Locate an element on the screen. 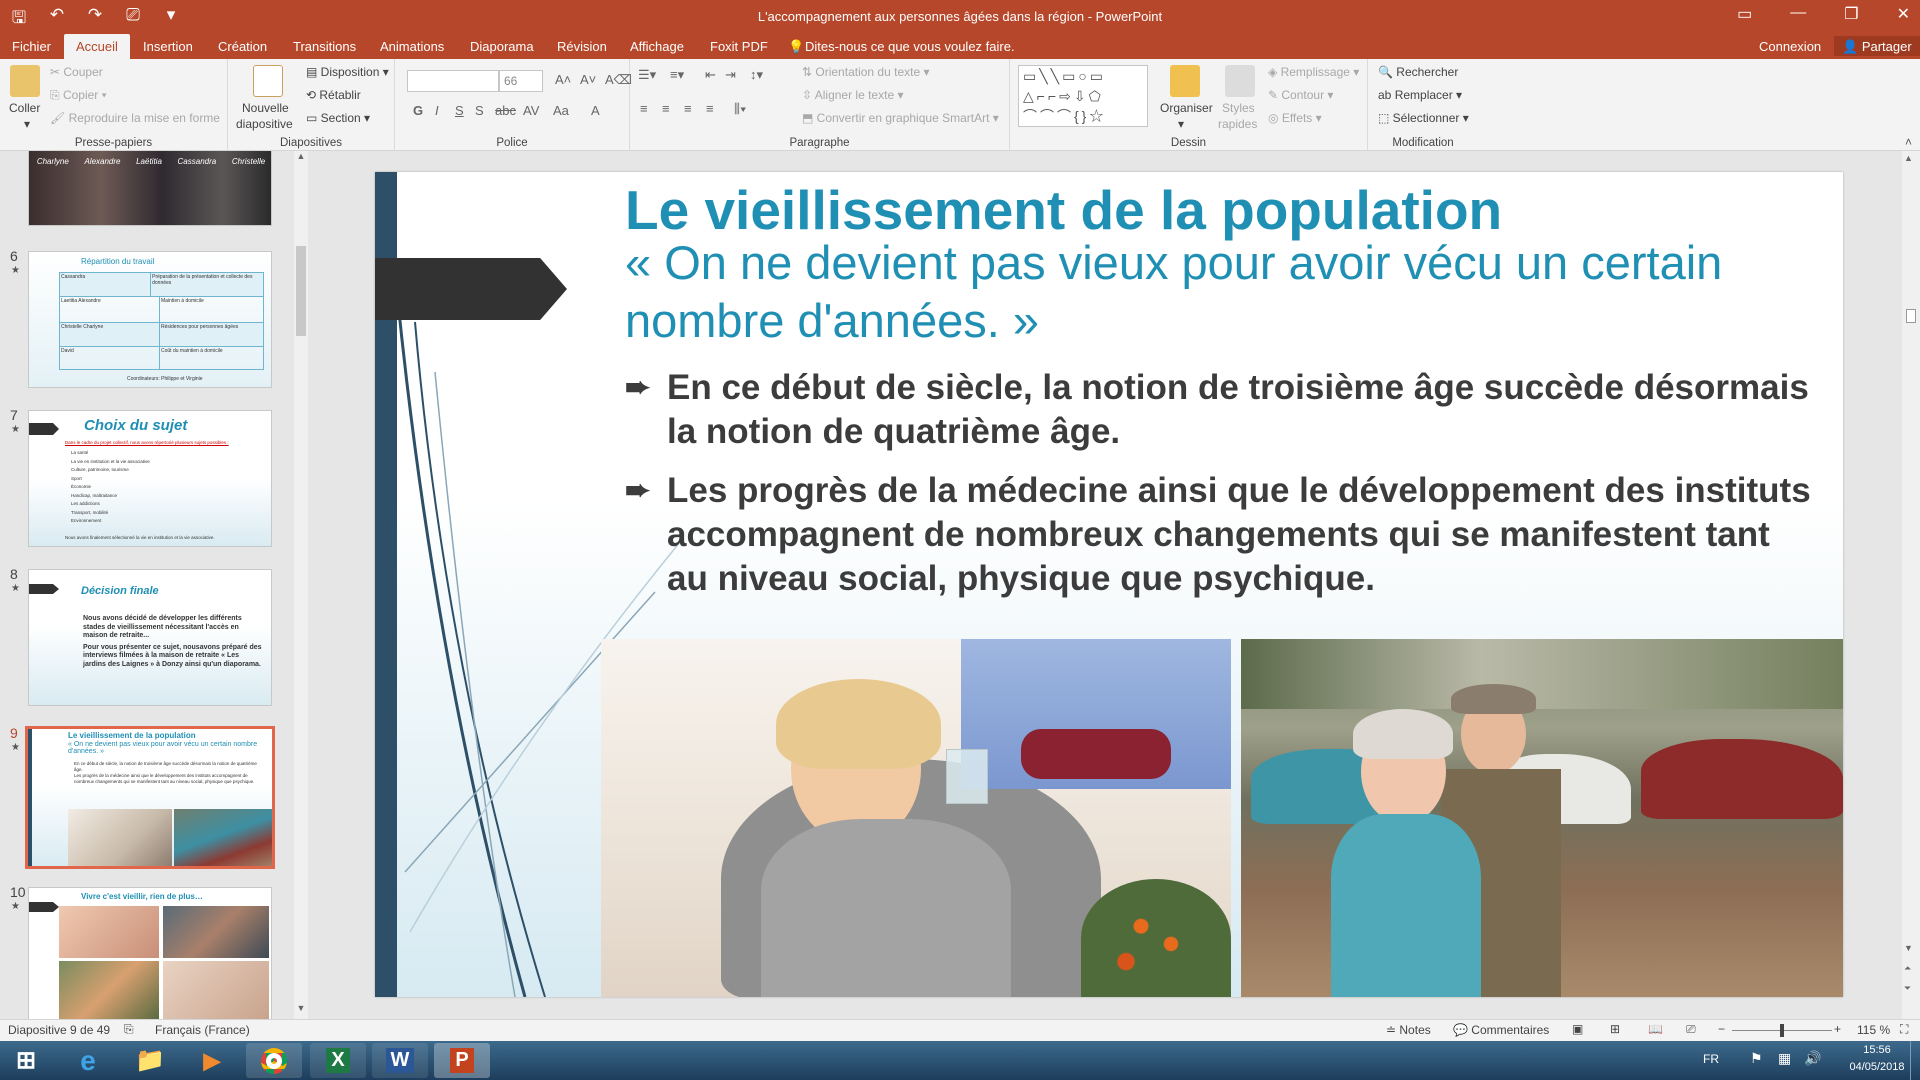 The image size is (1920, 1080). format-painter-button: 🖌 Reproduire la mise en forme is located at coordinates (135, 118).